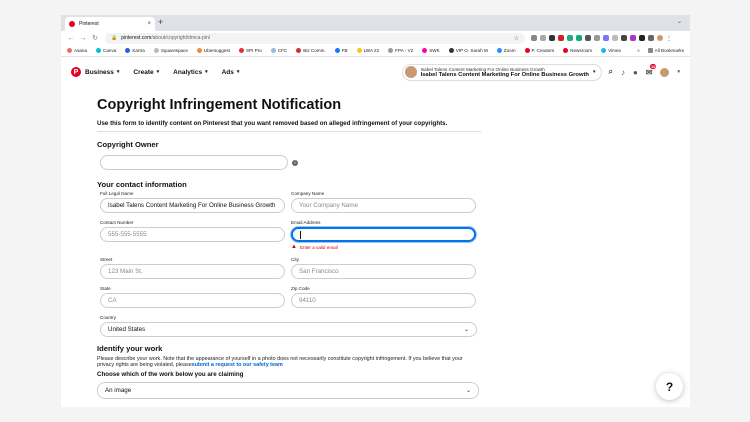  I want to click on bookmark-item: Biz Comm., so click(311, 50).